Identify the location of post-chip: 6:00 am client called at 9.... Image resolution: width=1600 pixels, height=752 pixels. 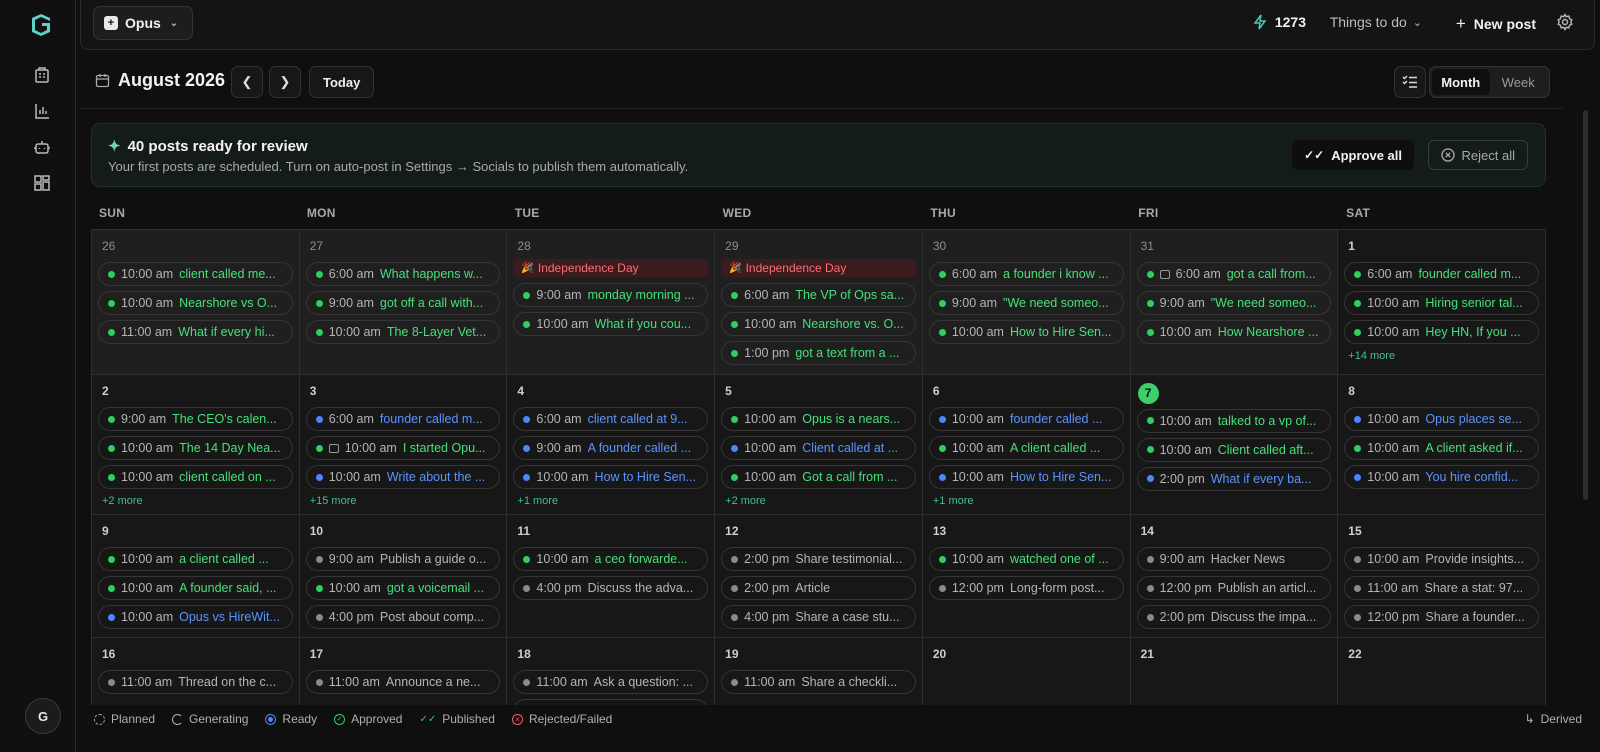
(611, 419).